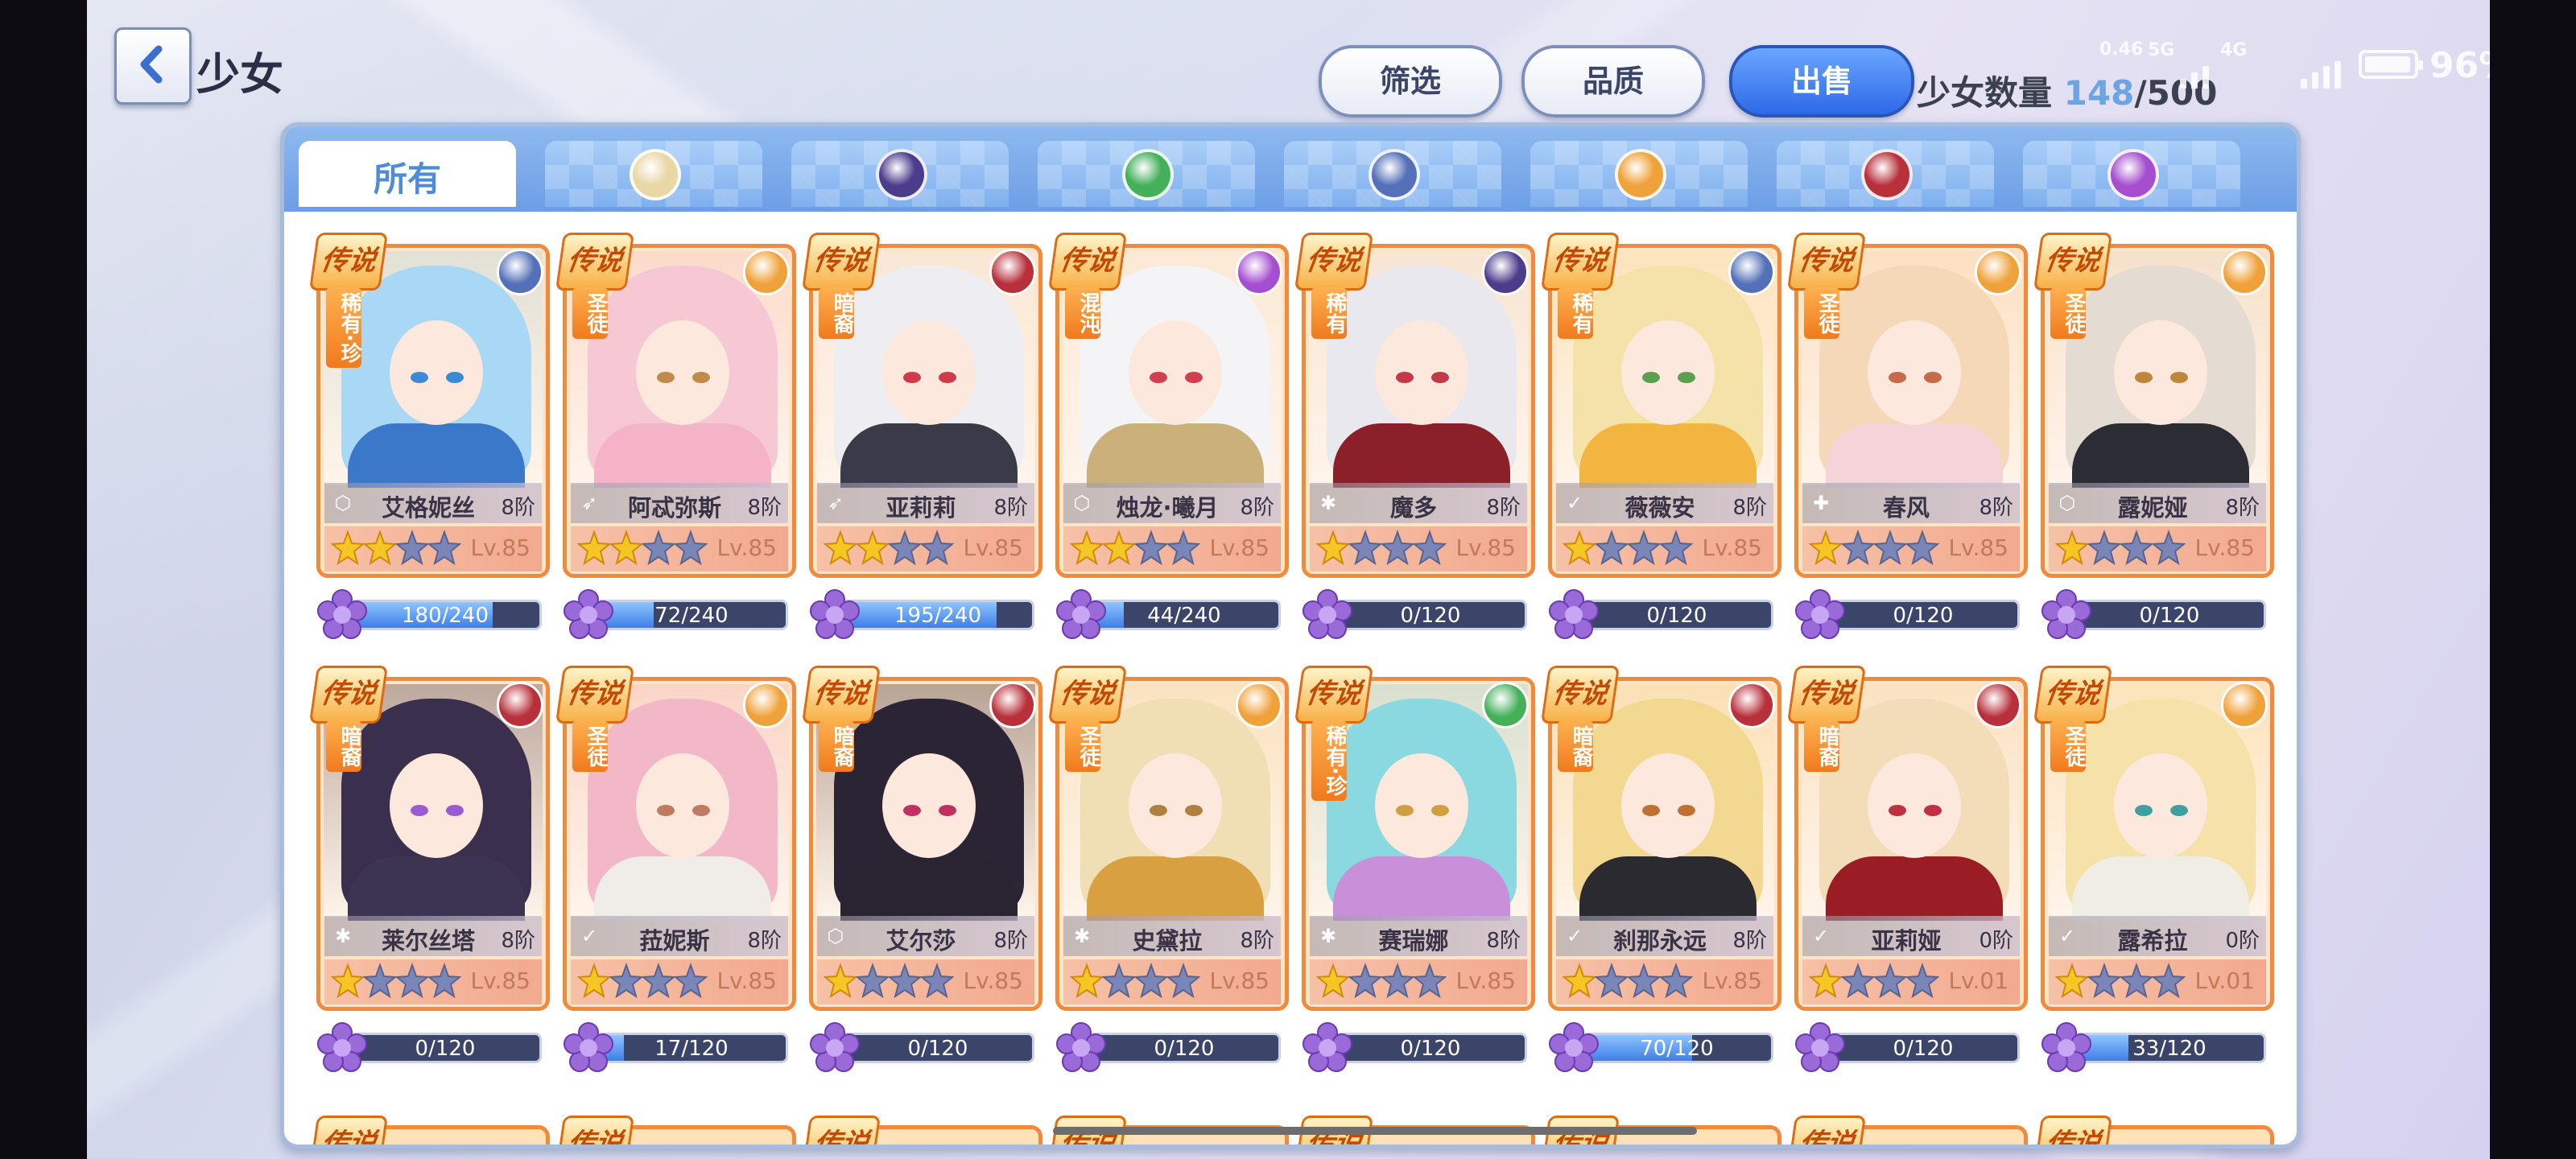 This screenshot has height=1159, width=2576. I want to click on tab-blue-hexagon, so click(1392, 174).